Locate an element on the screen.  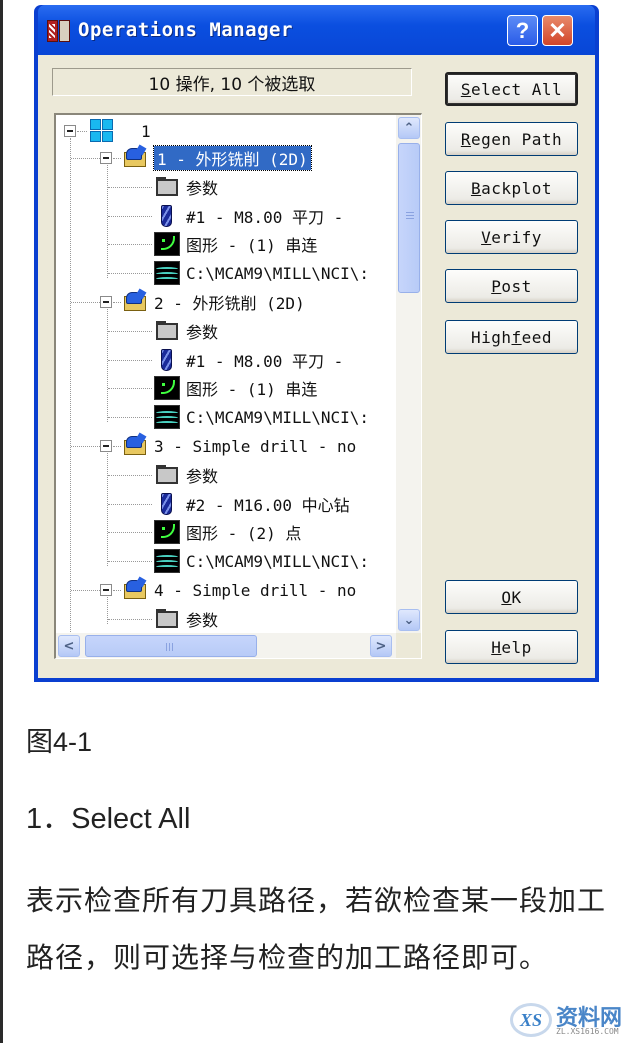
operation-label: 2 - 外形铣削 (2D) is located at coordinates (229, 303).